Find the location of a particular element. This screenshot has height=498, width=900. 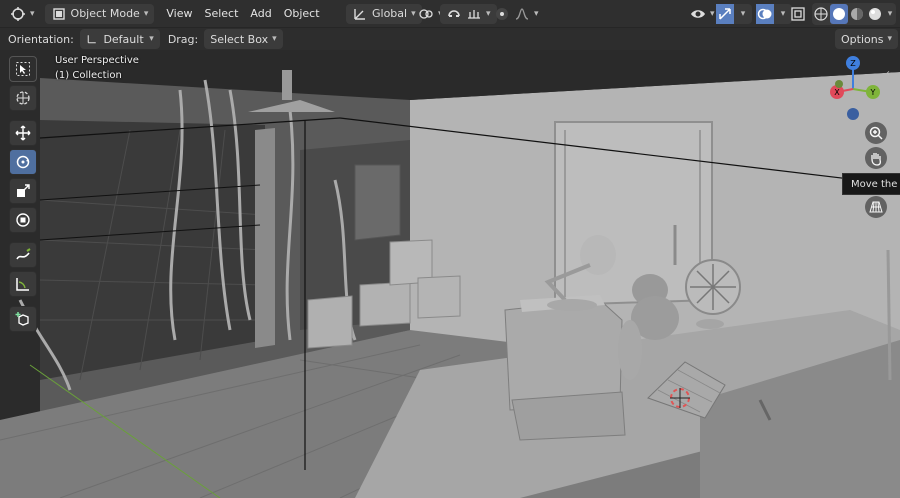

transform-orientation-dropdown: Global ▾ is located at coordinates (384, 13).